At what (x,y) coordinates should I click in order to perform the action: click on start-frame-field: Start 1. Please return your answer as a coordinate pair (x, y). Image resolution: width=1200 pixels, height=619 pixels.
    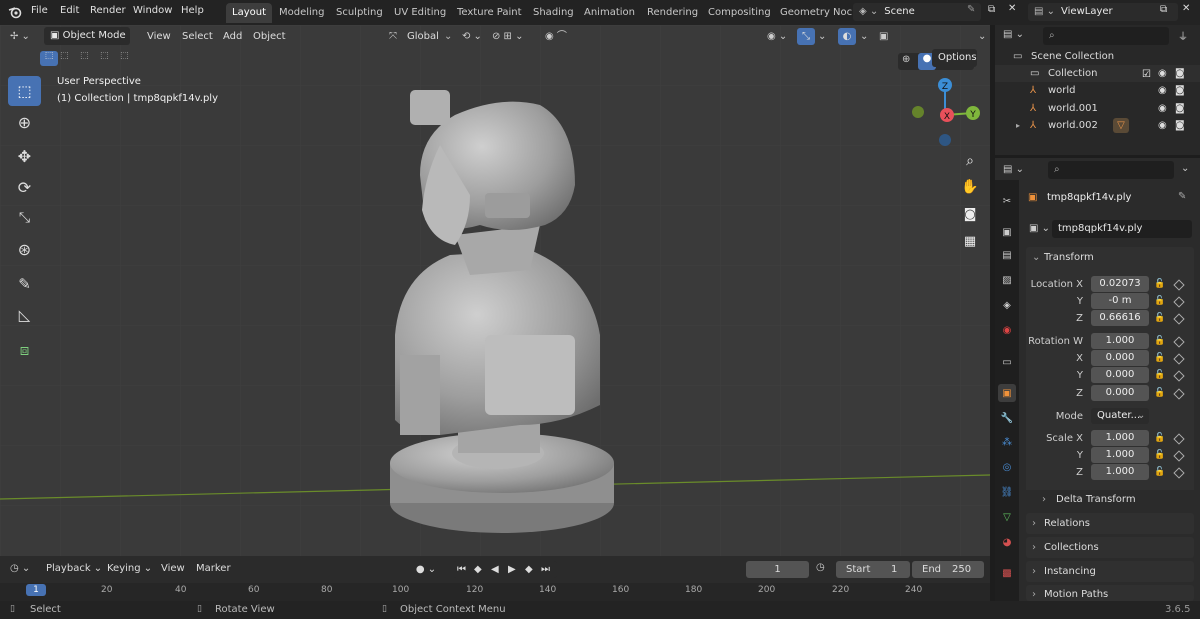
    Looking at the image, I should click on (873, 569).